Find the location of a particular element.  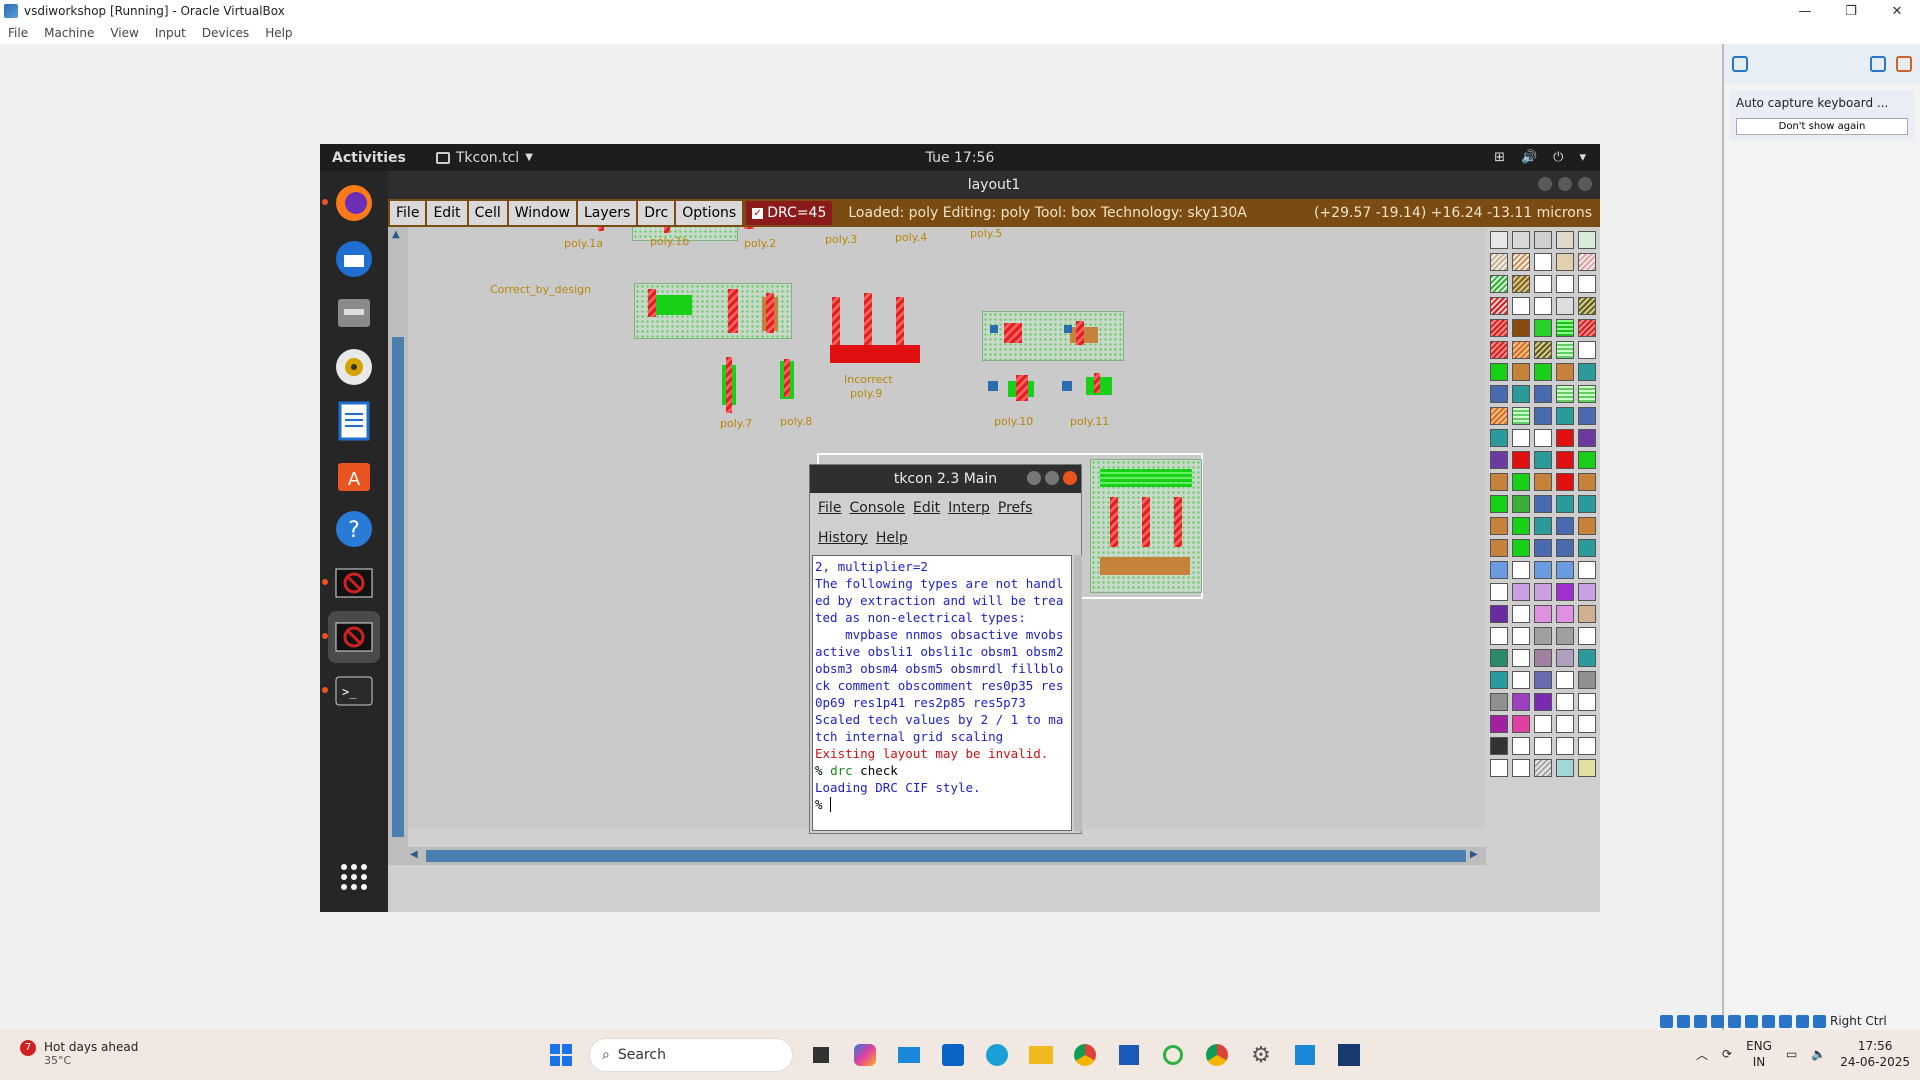

recording-icon is located at coordinates (1785, 1021).